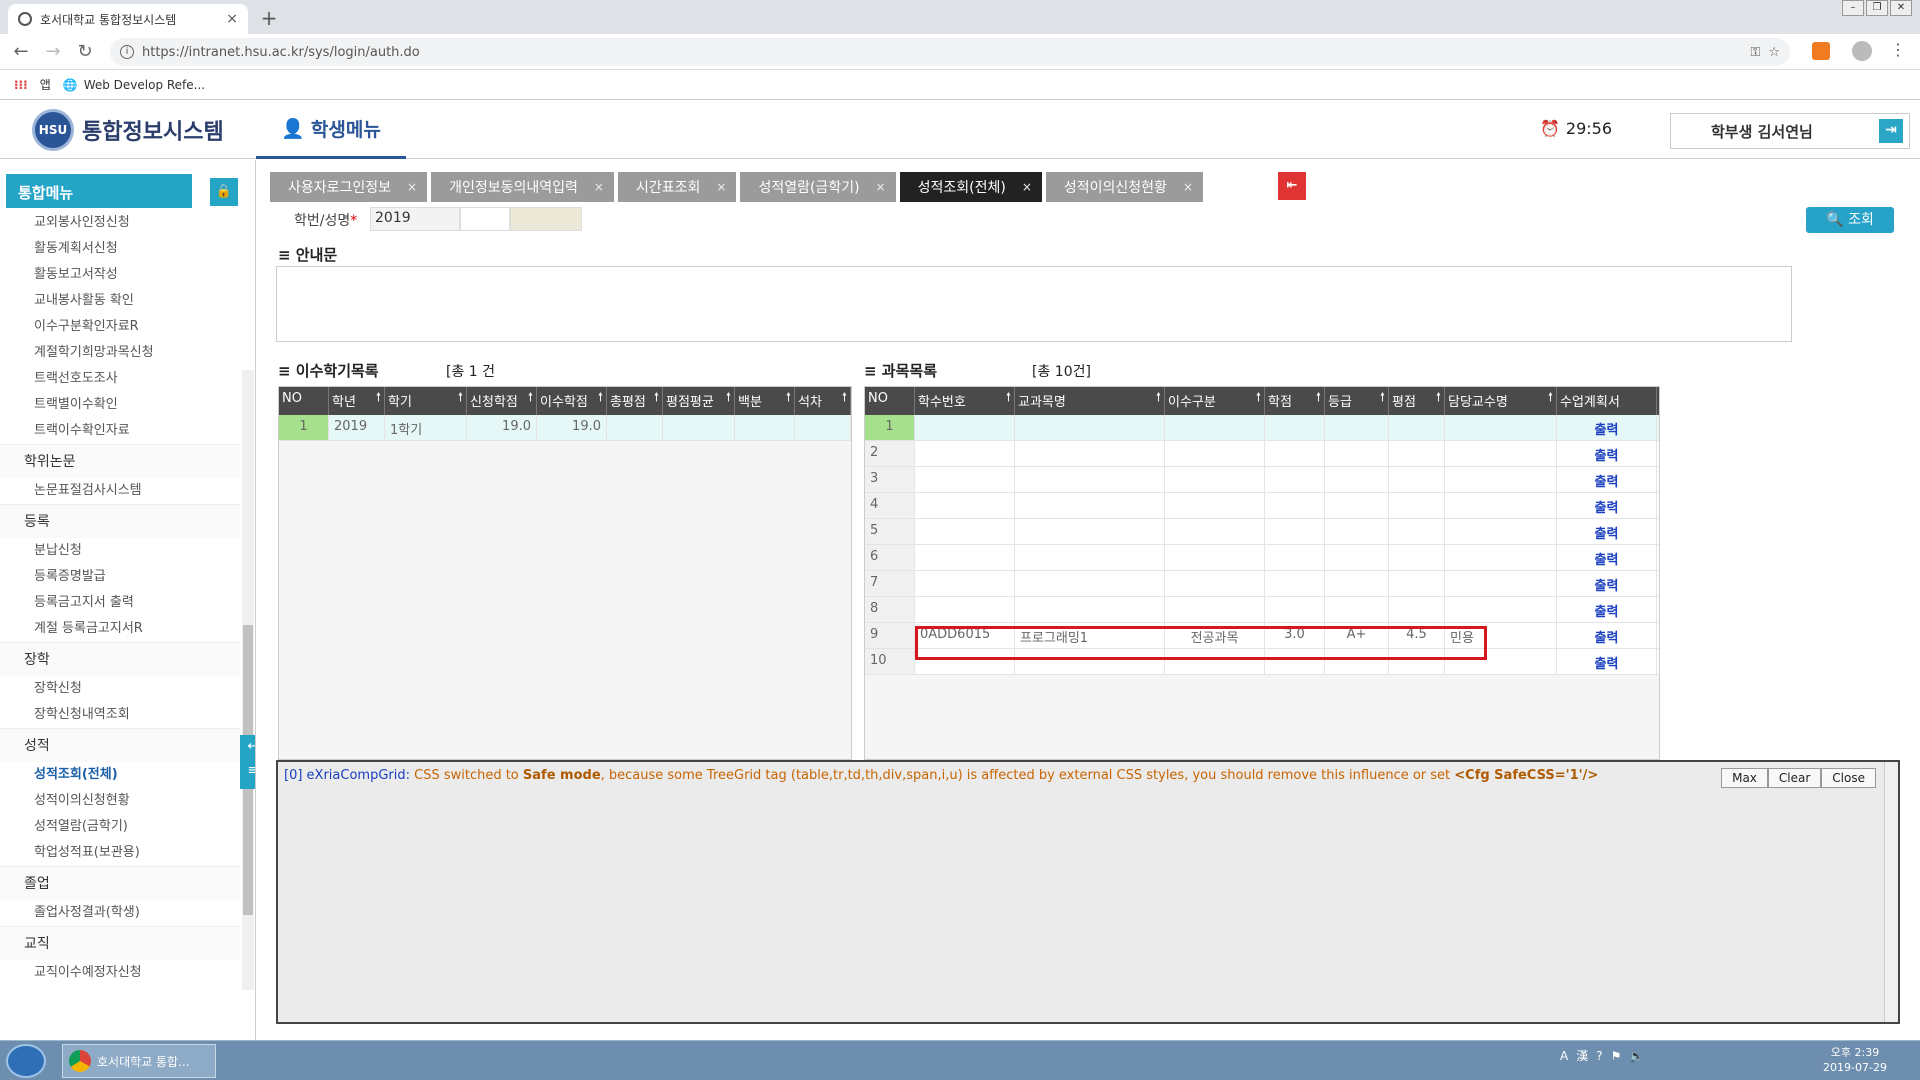 The height and width of the screenshot is (1080, 1920). Describe the element at coordinates (1582, 1055) in the screenshot. I see `hanja-icon: 漢` at that location.